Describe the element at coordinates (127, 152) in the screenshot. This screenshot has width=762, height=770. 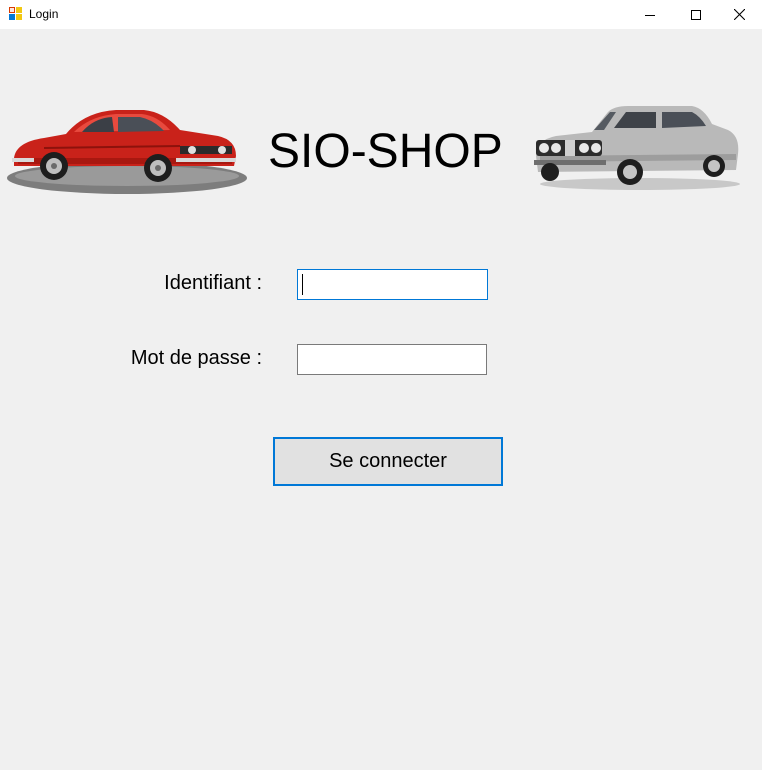
I see `red-car-image` at that location.